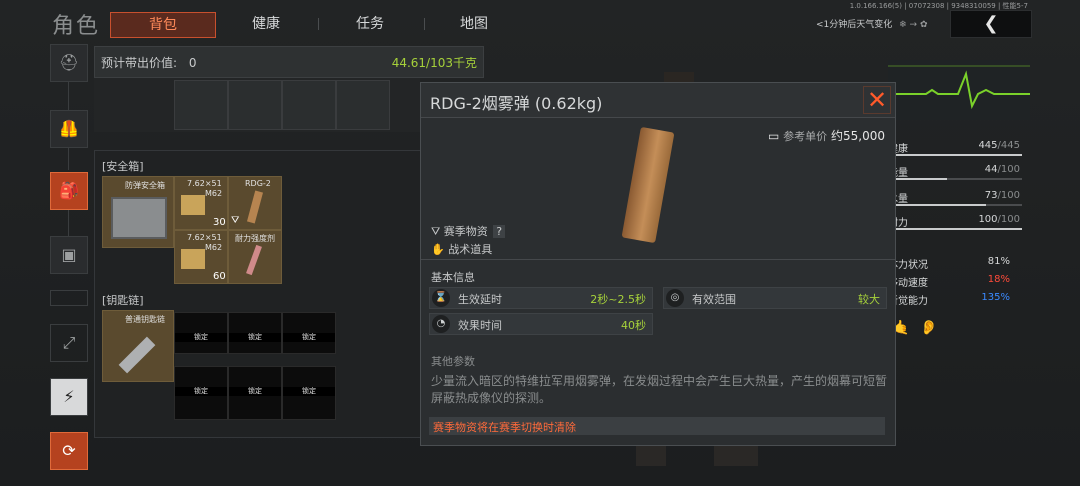 This screenshot has width=1080, height=486. I want to click on close-icon: ✕, so click(877, 100).